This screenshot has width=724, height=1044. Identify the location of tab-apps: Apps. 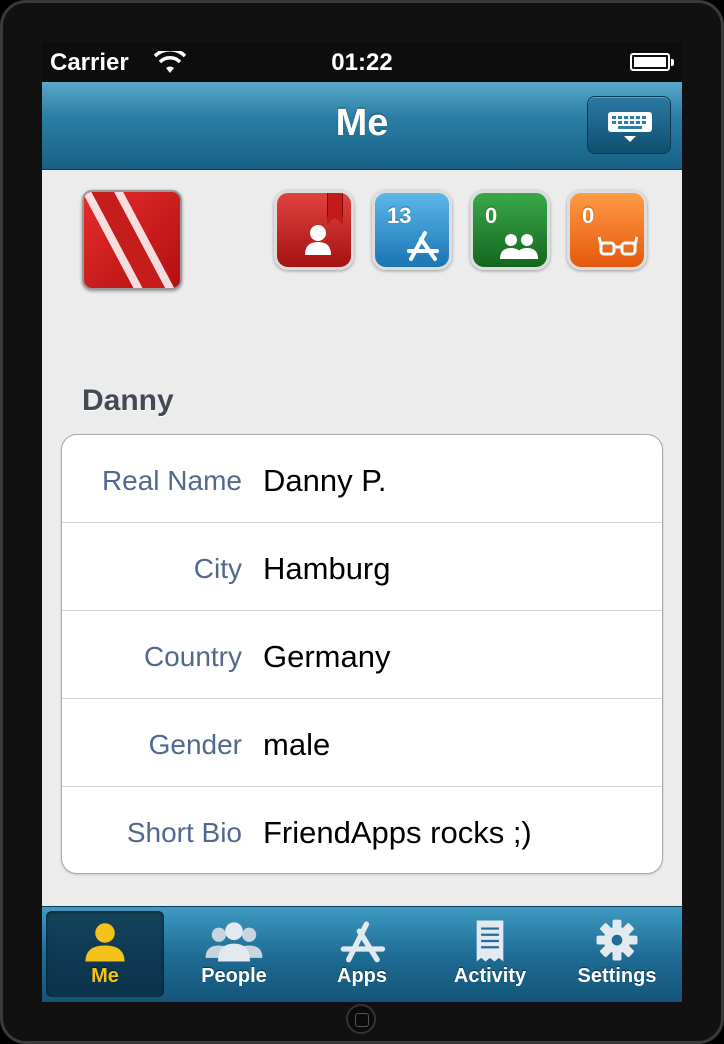
(362, 954).